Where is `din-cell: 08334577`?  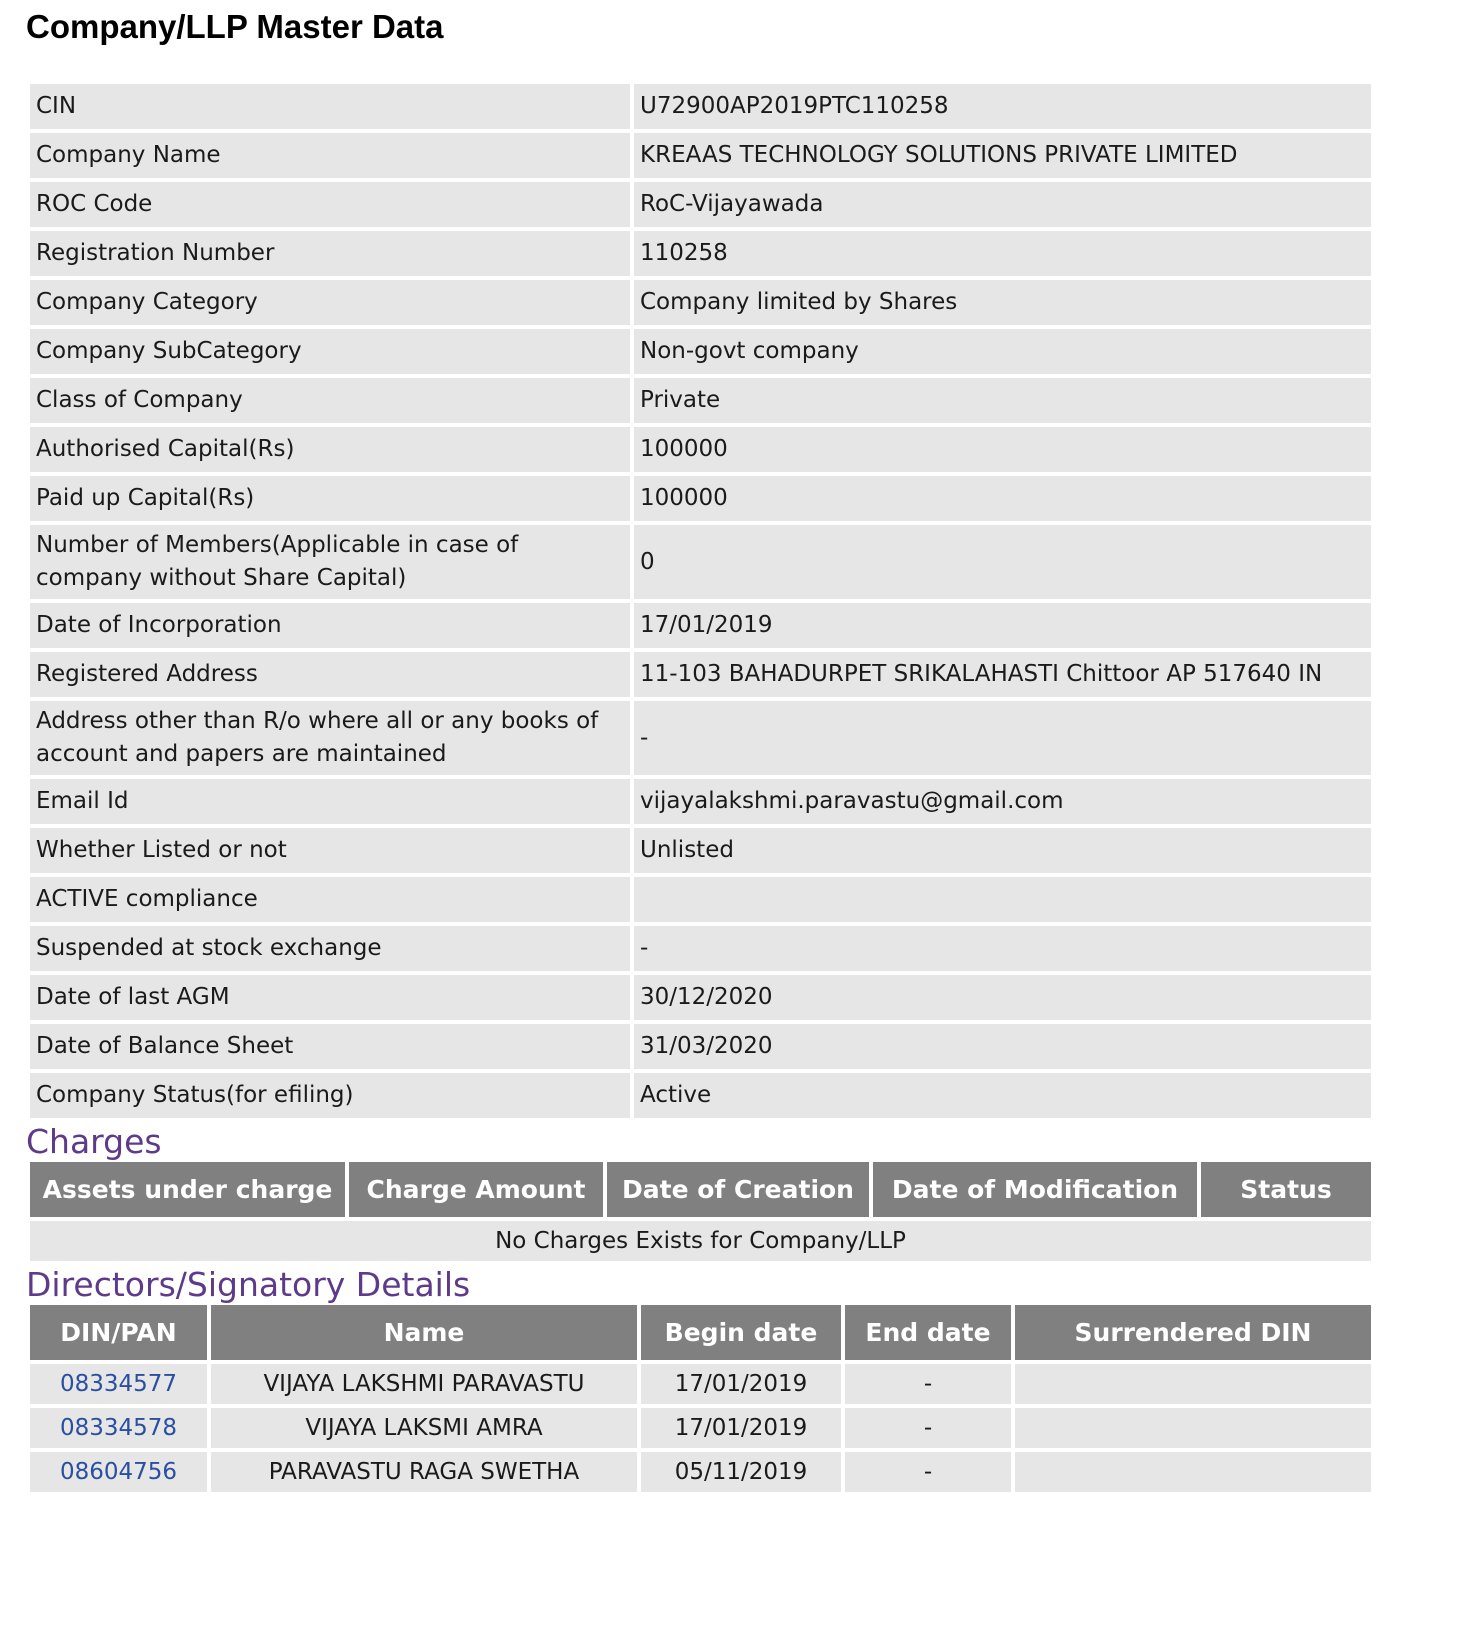
din-cell: 08334577 is located at coordinates (118, 1384).